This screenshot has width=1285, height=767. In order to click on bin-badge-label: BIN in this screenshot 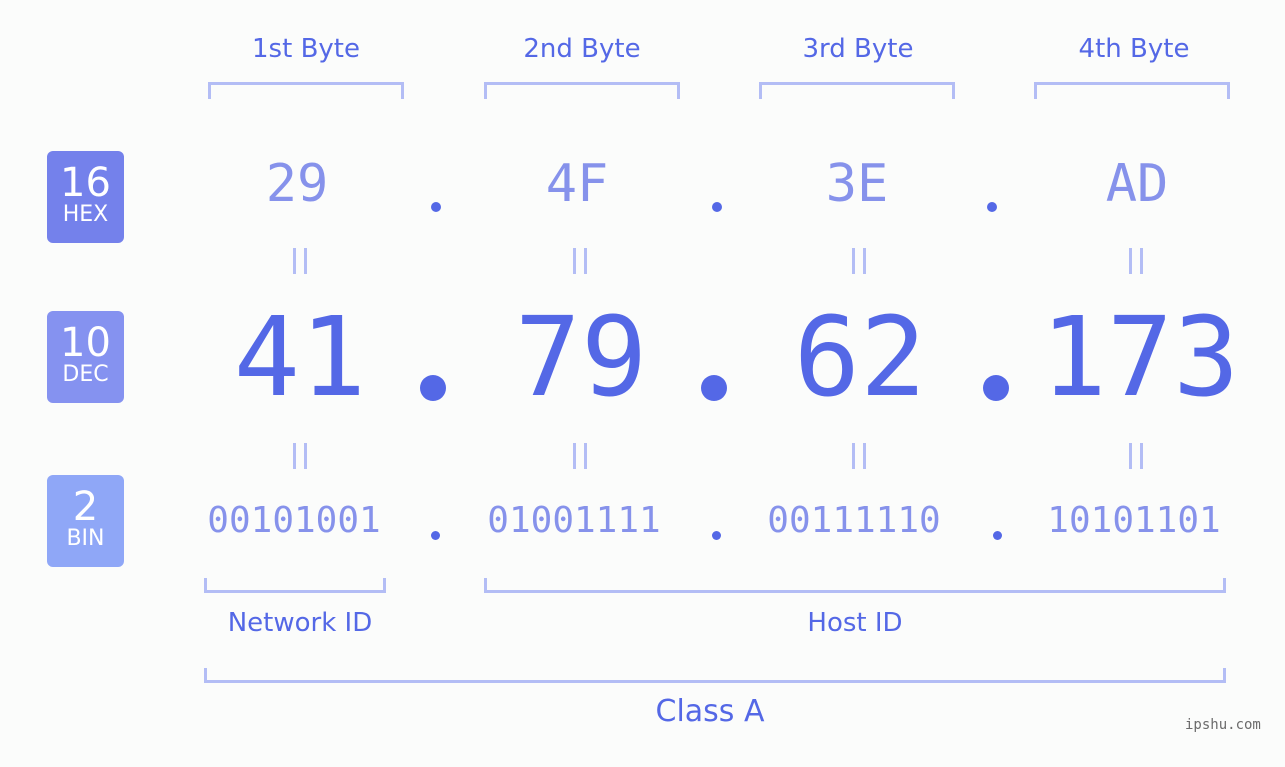, I will do `click(85, 538)`.